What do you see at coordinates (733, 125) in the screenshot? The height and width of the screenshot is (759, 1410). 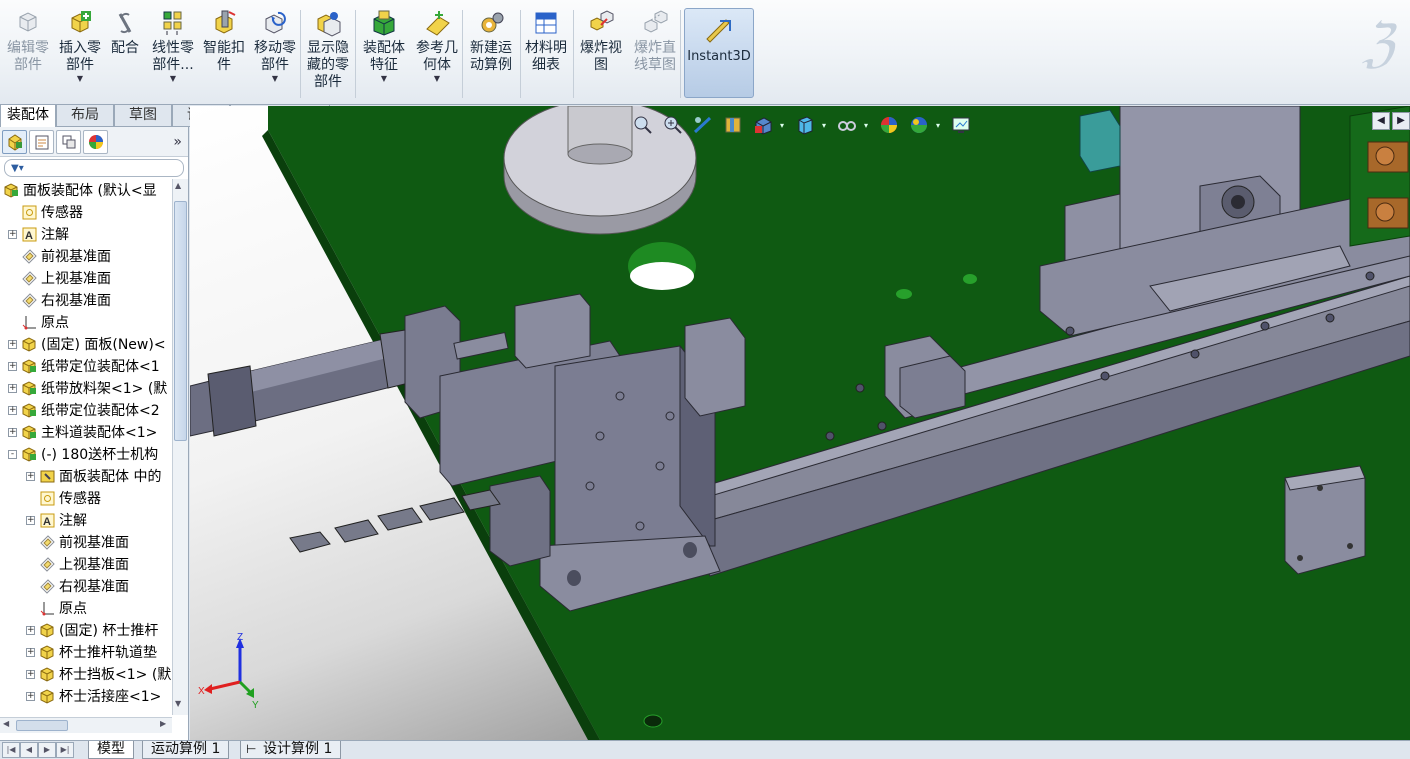 I see `section-view-button` at bounding box center [733, 125].